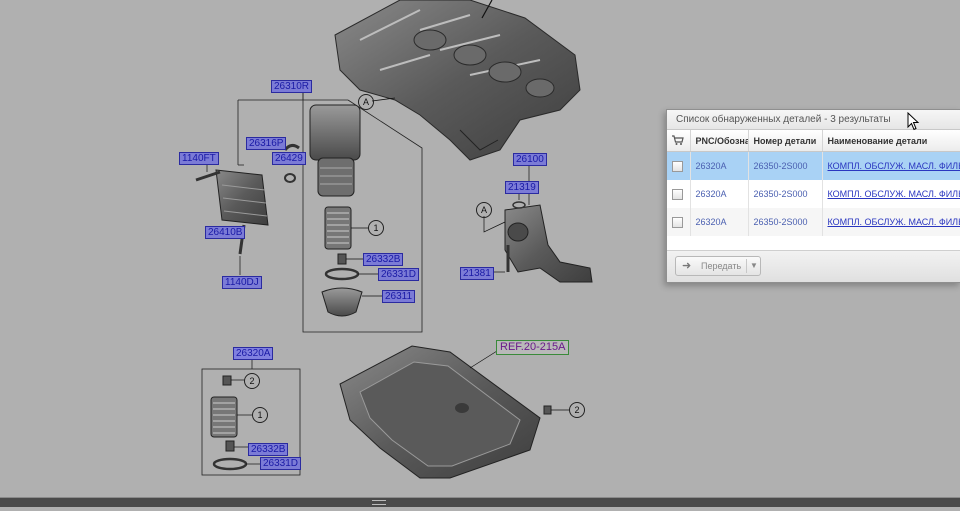 The width and height of the screenshot is (960, 511). Describe the element at coordinates (891, 141) in the screenshot. I see `column-header-part-name: Наименование детали` at that location.